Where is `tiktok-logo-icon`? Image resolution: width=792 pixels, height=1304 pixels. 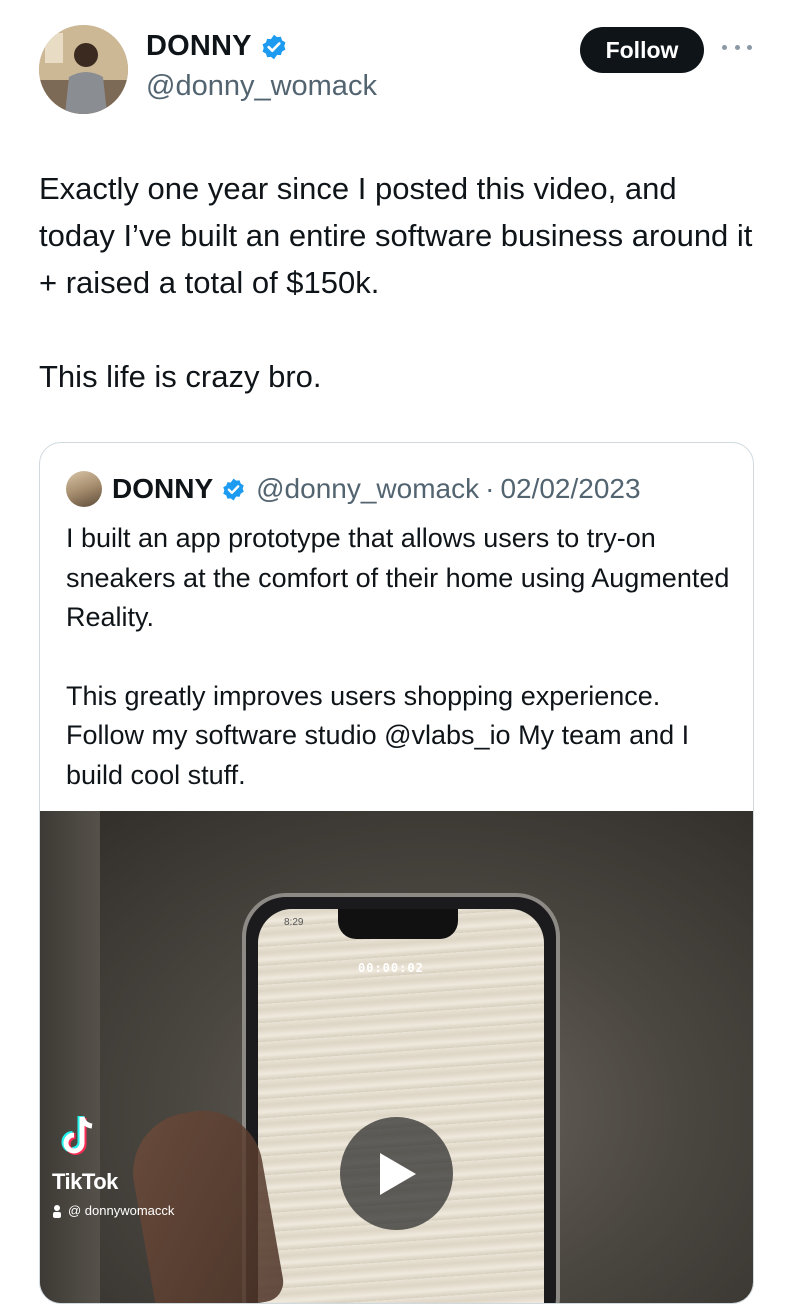 tiktok-logo-icon is located at coordinates (77, 1135).